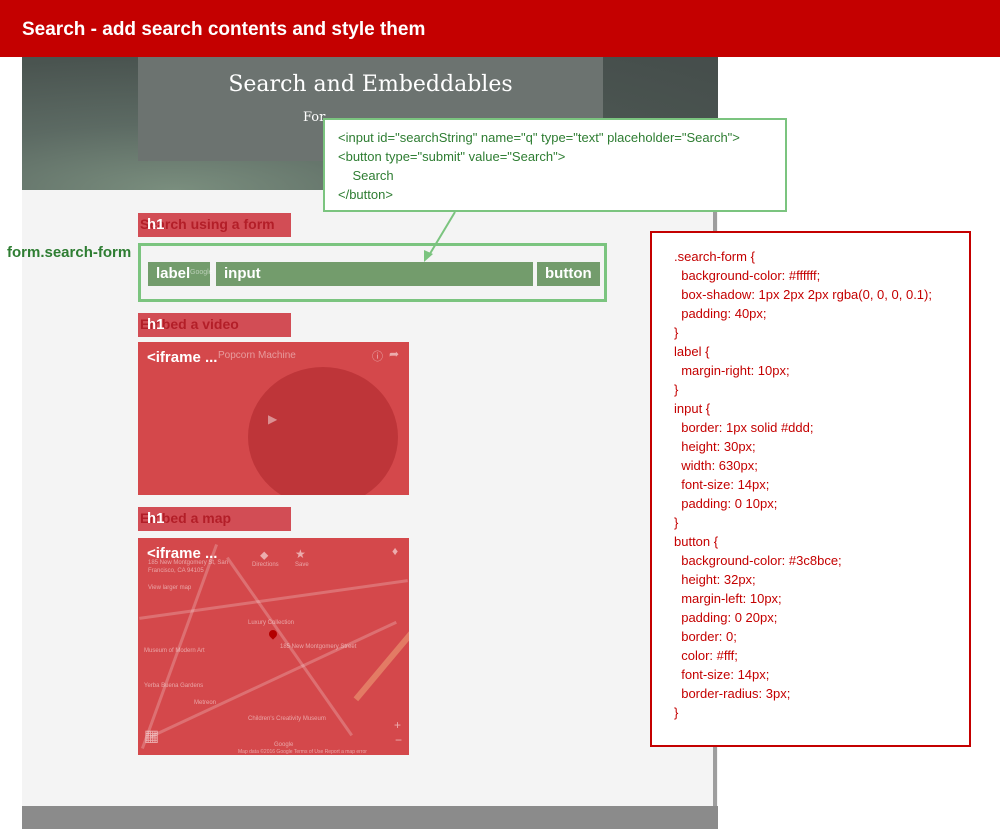  I want to click on css-line: margin-left: 10px;, so click(728, 598).